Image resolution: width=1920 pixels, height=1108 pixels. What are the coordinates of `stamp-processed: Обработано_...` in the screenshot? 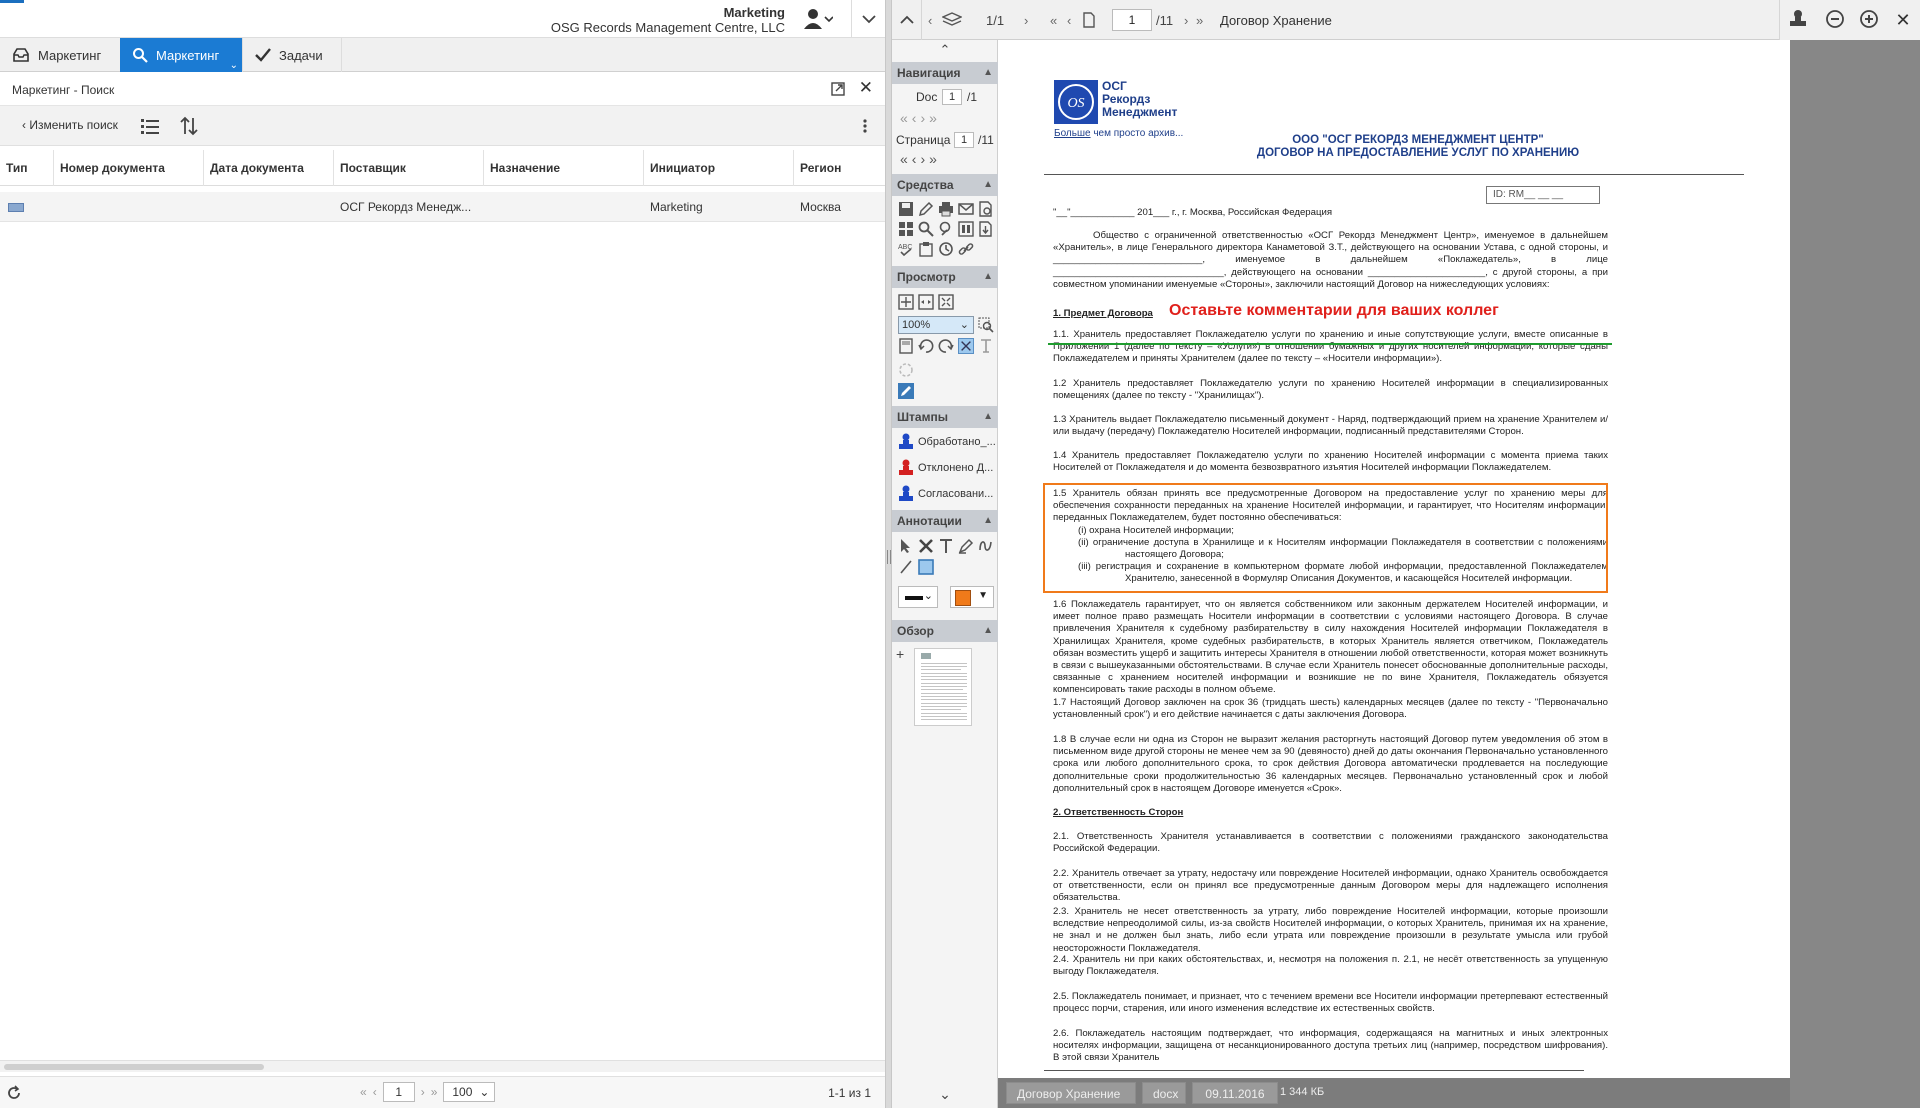 It's located at (947, 442).